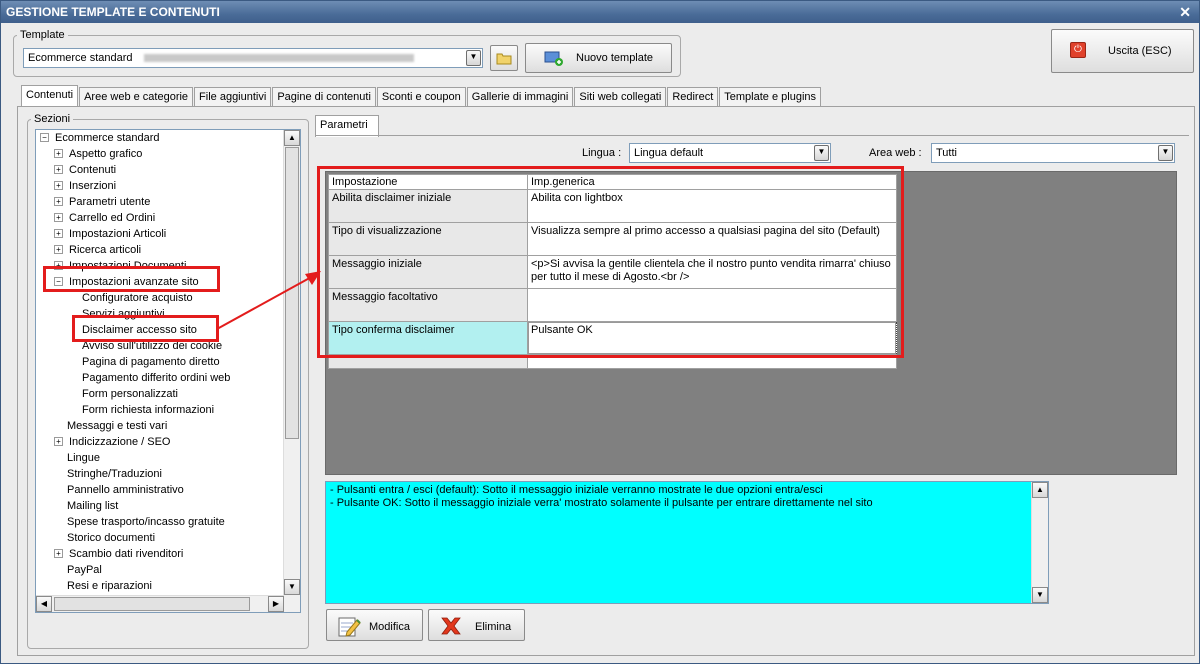 The image size is (1200, 664). What do you see at coordinates (148, 410) in the screenshot?
I see `tree-item-form-richiesta-informazioni: Form richiesta informazioni` at bounding box center [148, 410].